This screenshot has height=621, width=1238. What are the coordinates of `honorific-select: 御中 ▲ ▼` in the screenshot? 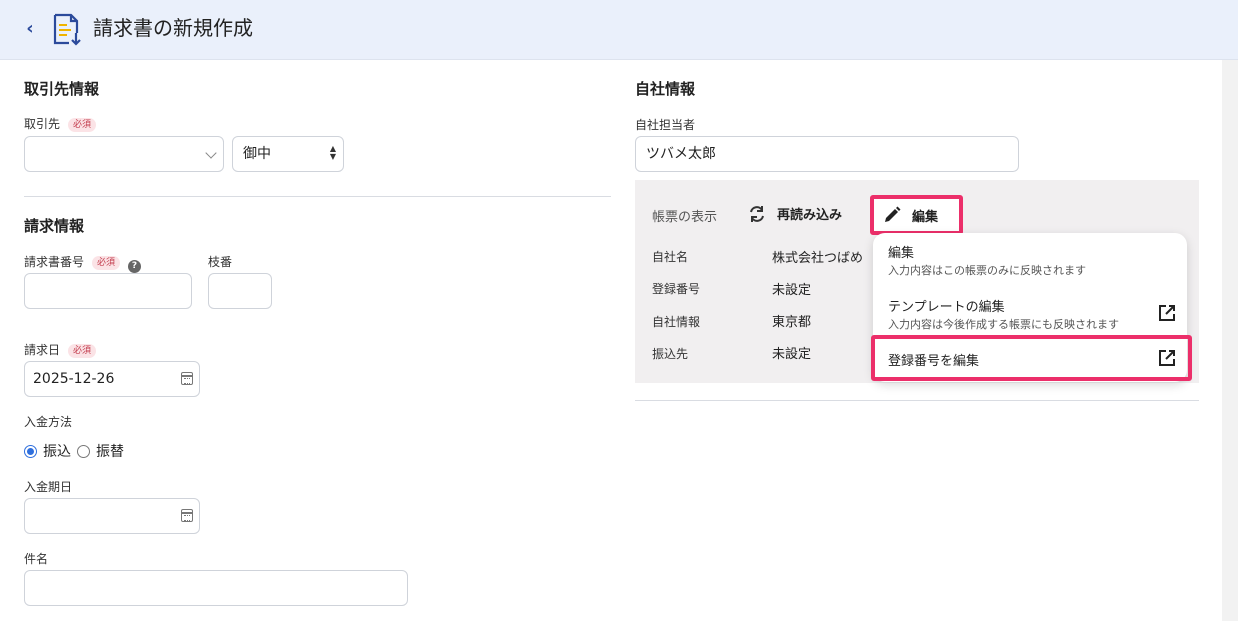 It's located at (288, 154).